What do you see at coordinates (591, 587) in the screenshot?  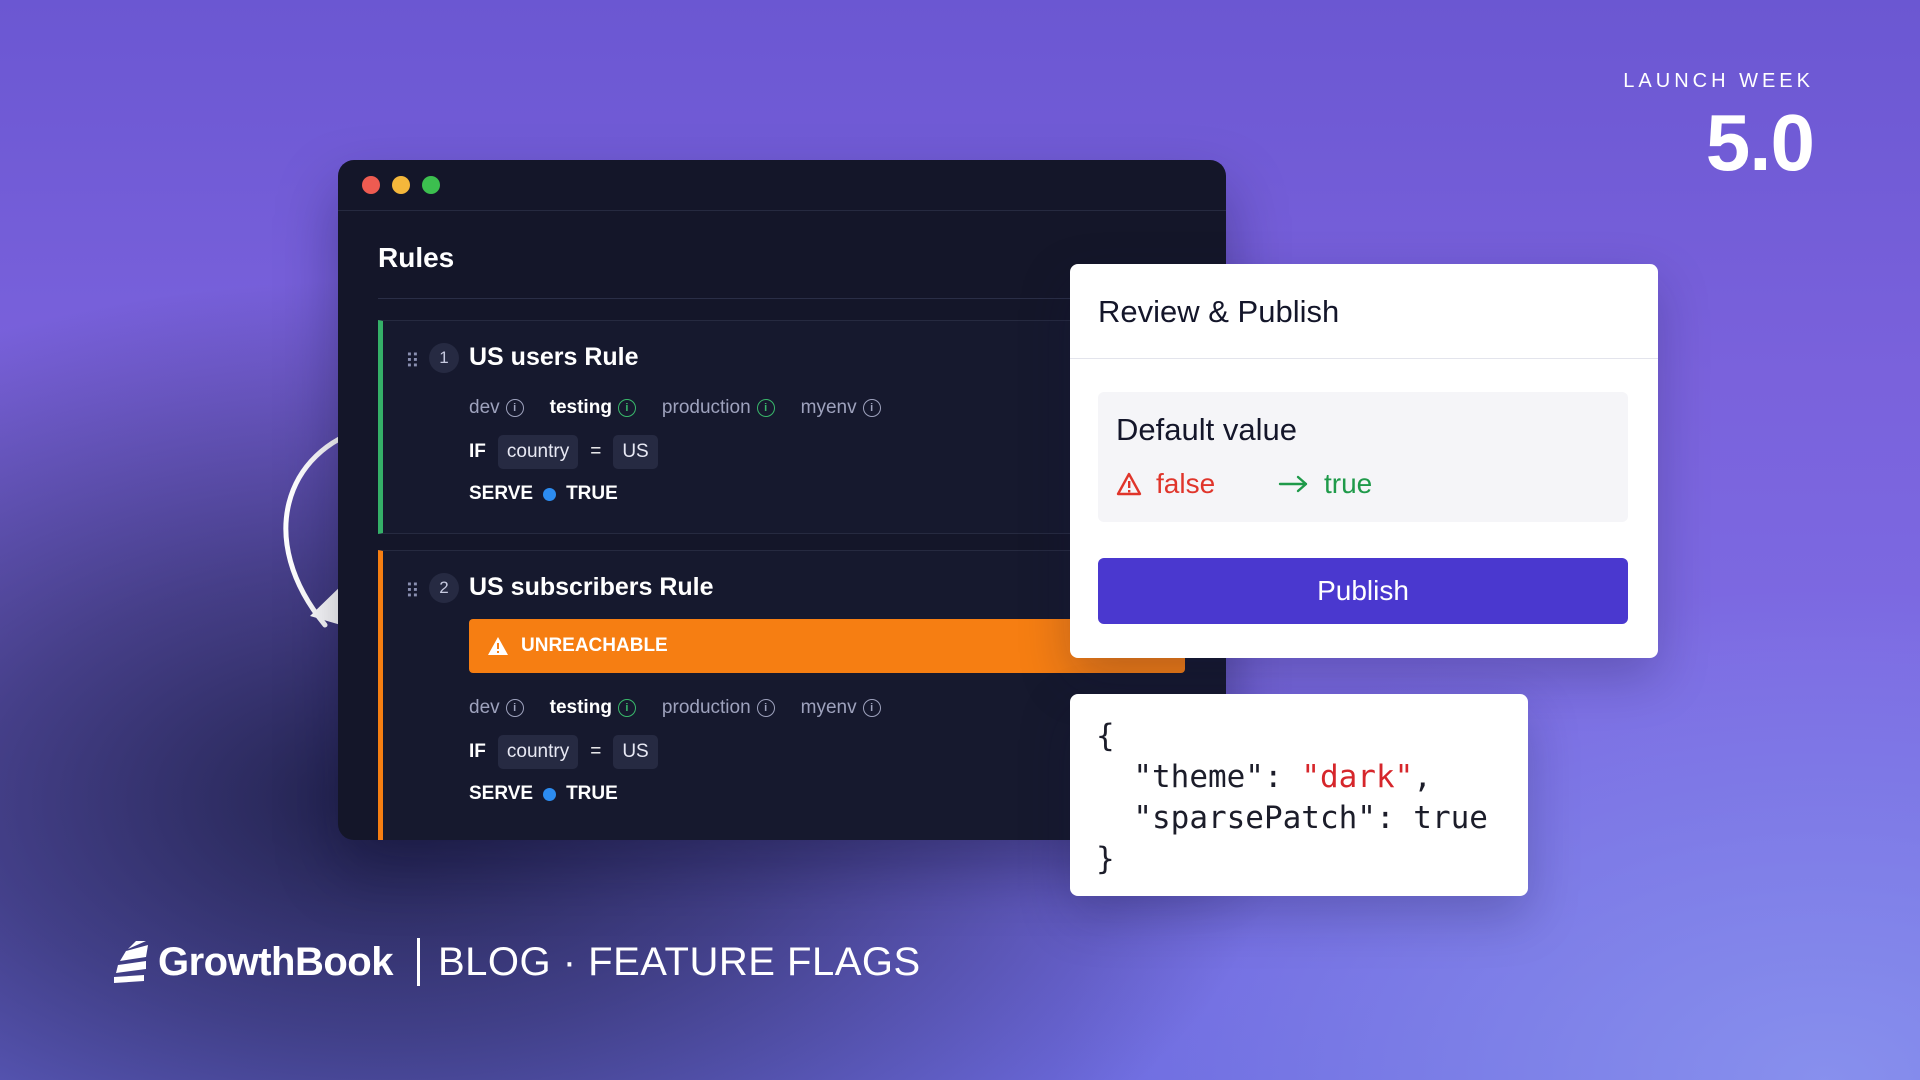 I see `rule-name: US subscribers Rule` at bounding box center [591, 587].